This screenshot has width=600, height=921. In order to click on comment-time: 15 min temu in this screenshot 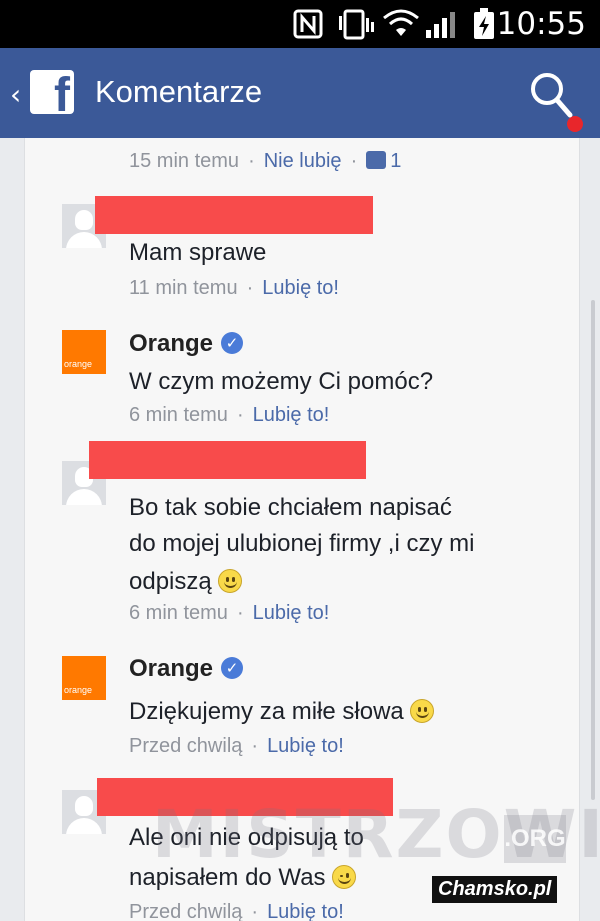, I will do `click(184, 161)`.